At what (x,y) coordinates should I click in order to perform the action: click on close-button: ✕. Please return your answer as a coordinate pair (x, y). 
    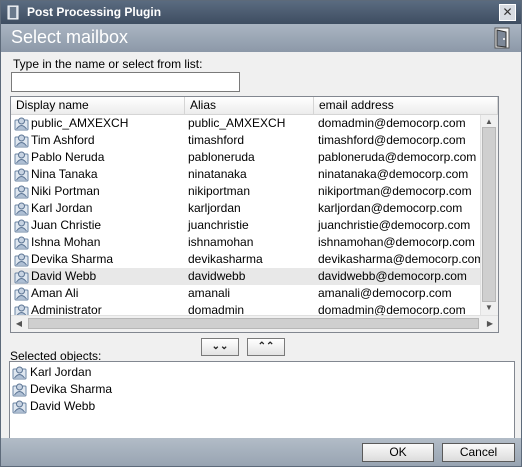
    Looking at the image, I should click on (507, 12).